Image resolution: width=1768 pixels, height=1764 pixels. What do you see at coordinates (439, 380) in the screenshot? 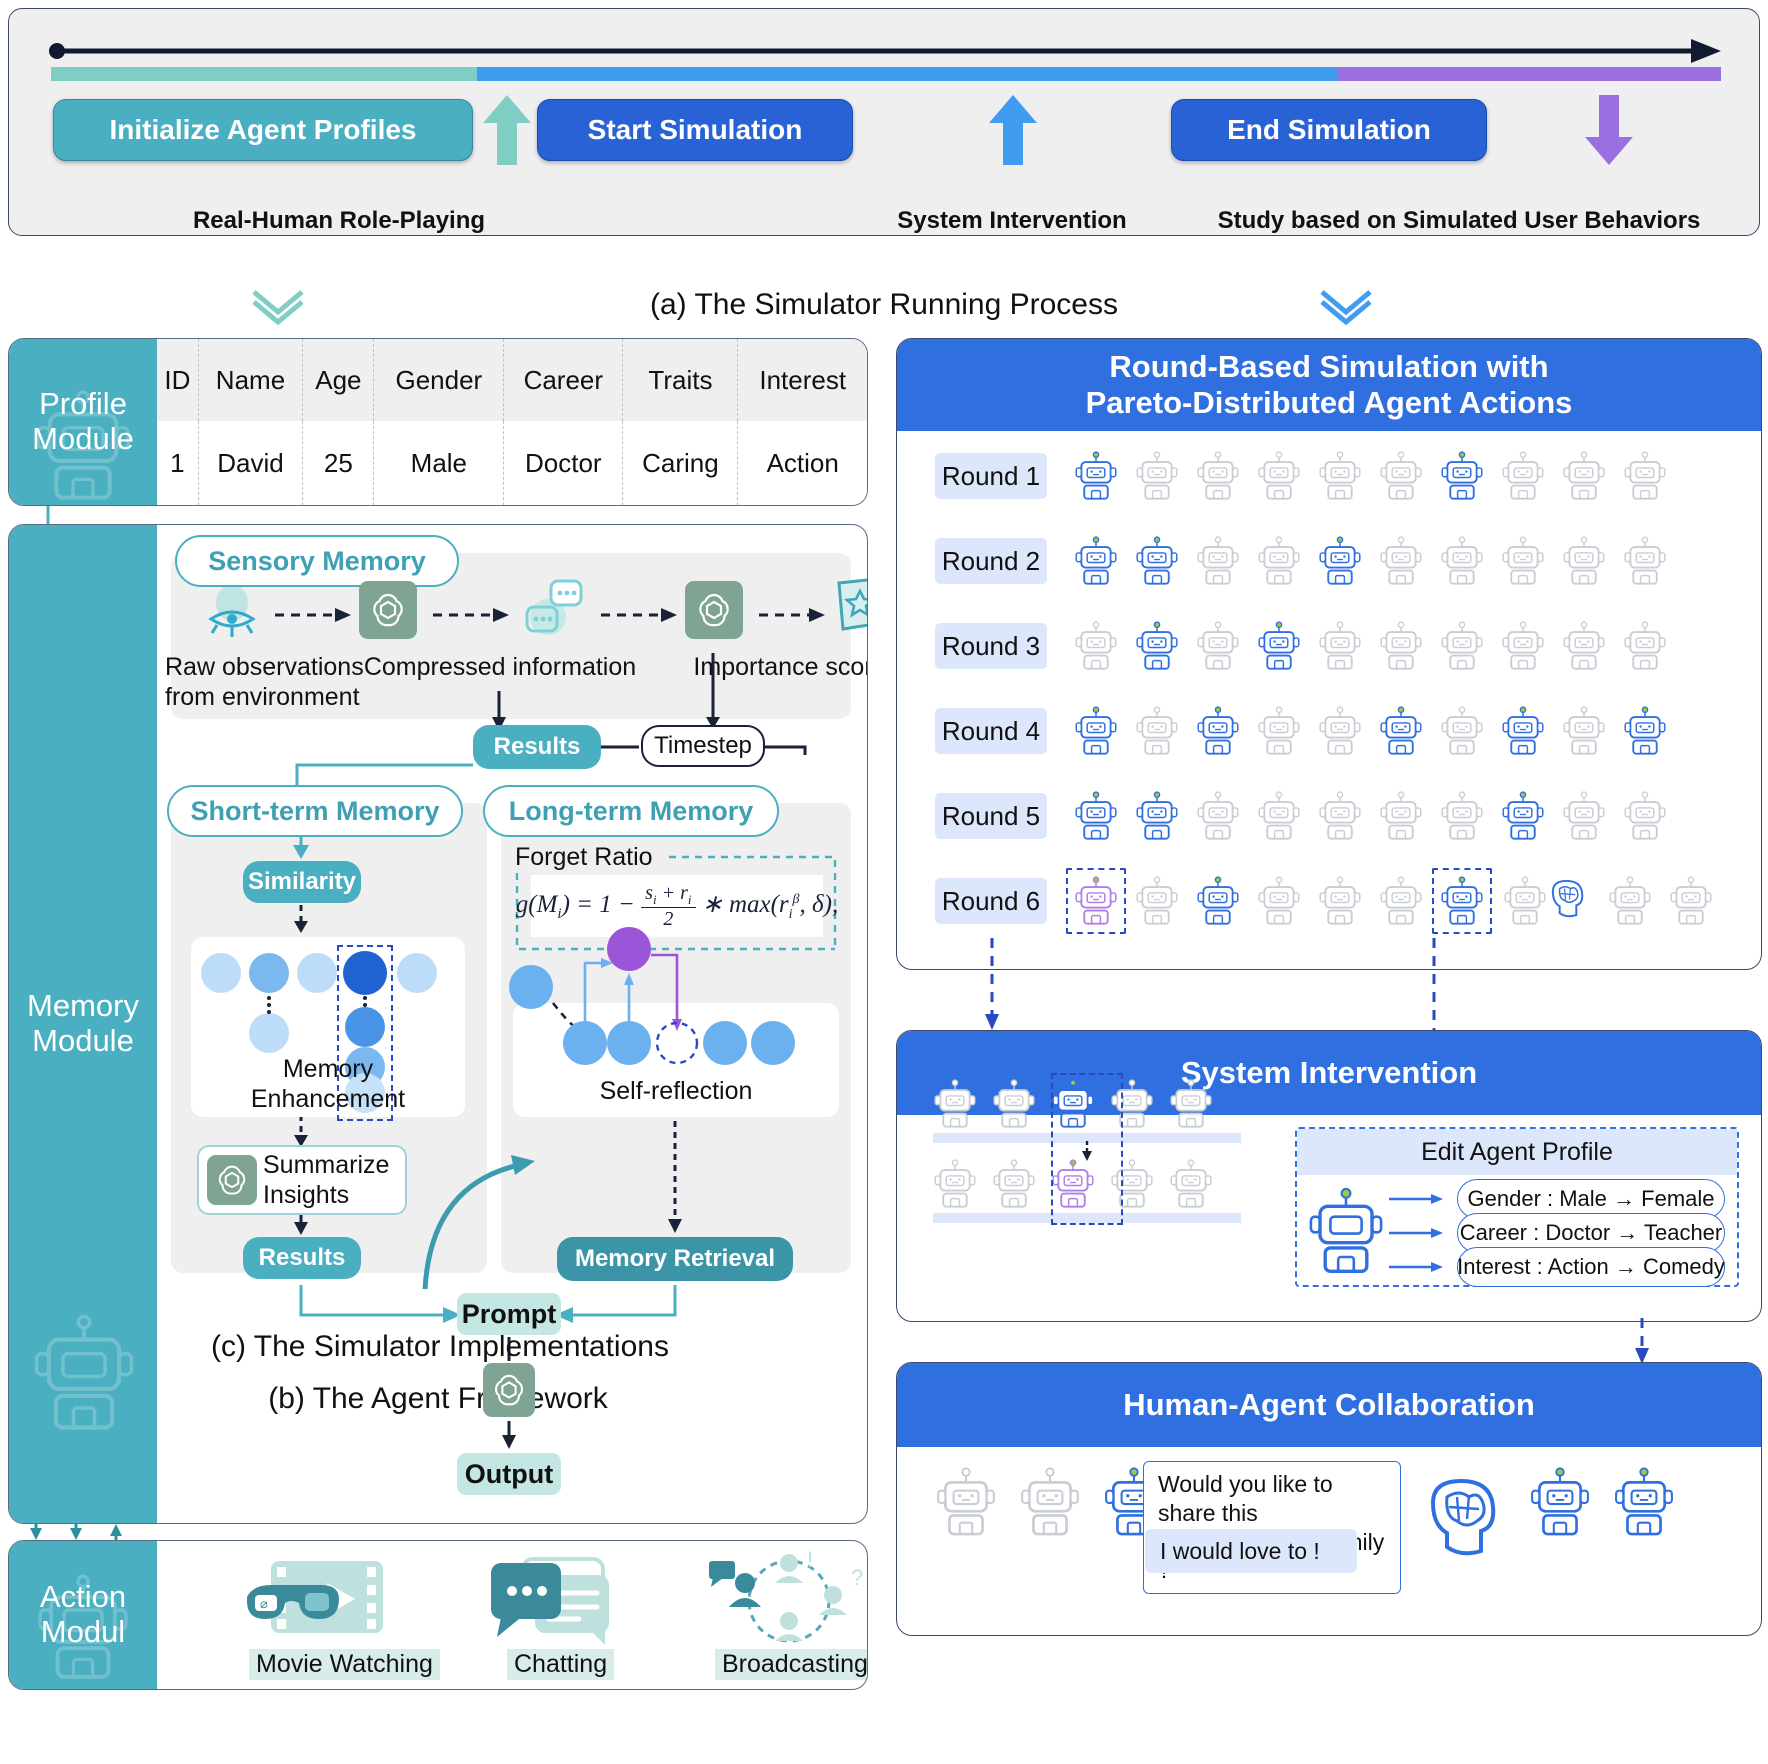
I see `column-header-gender: Gender` at bounding box center [439, 380].